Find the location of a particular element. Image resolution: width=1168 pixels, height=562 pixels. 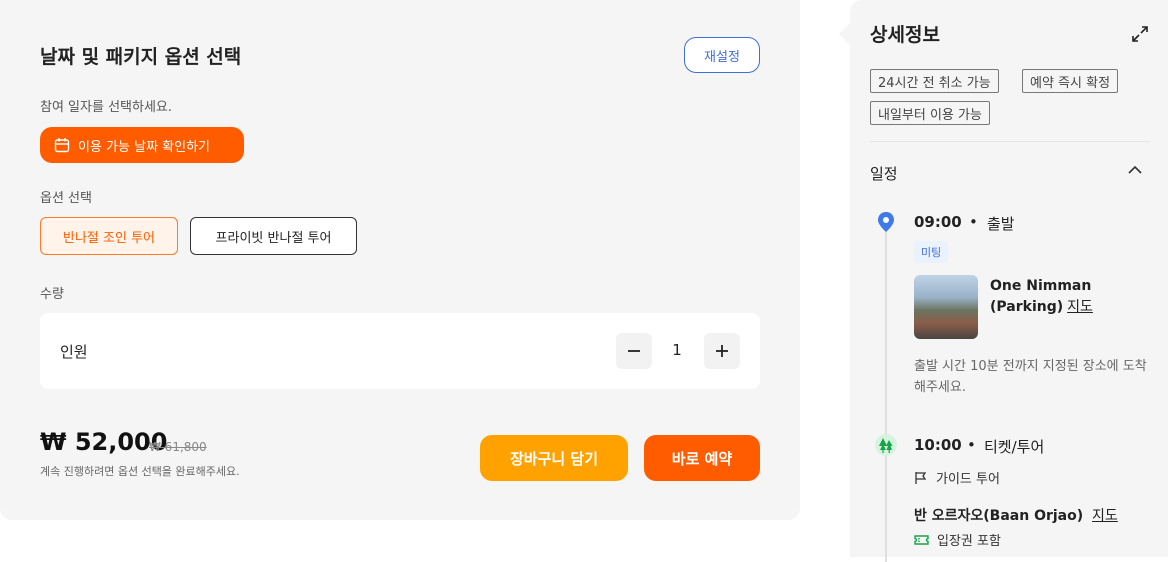

meeting-badge: 미팅 is located at coordinates (931, 252).